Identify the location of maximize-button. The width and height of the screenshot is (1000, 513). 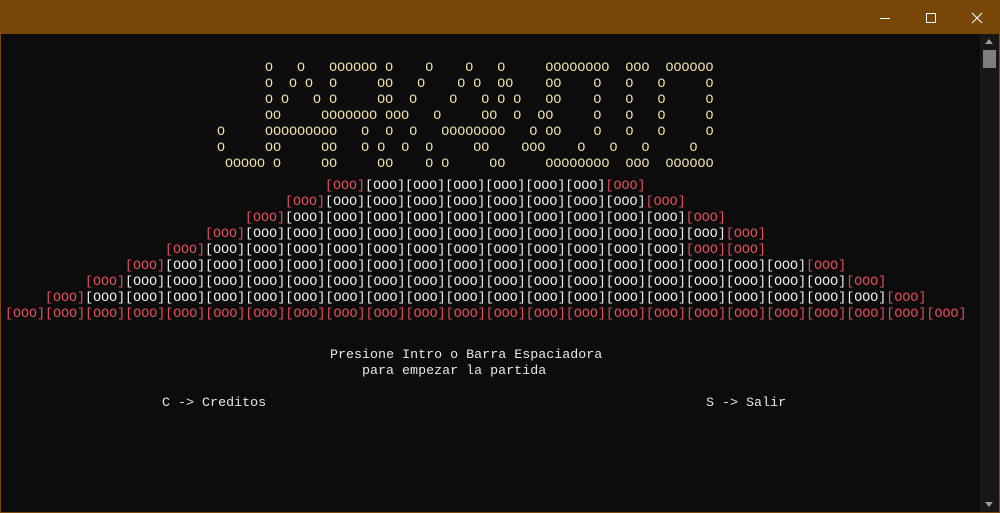
(931, 17).